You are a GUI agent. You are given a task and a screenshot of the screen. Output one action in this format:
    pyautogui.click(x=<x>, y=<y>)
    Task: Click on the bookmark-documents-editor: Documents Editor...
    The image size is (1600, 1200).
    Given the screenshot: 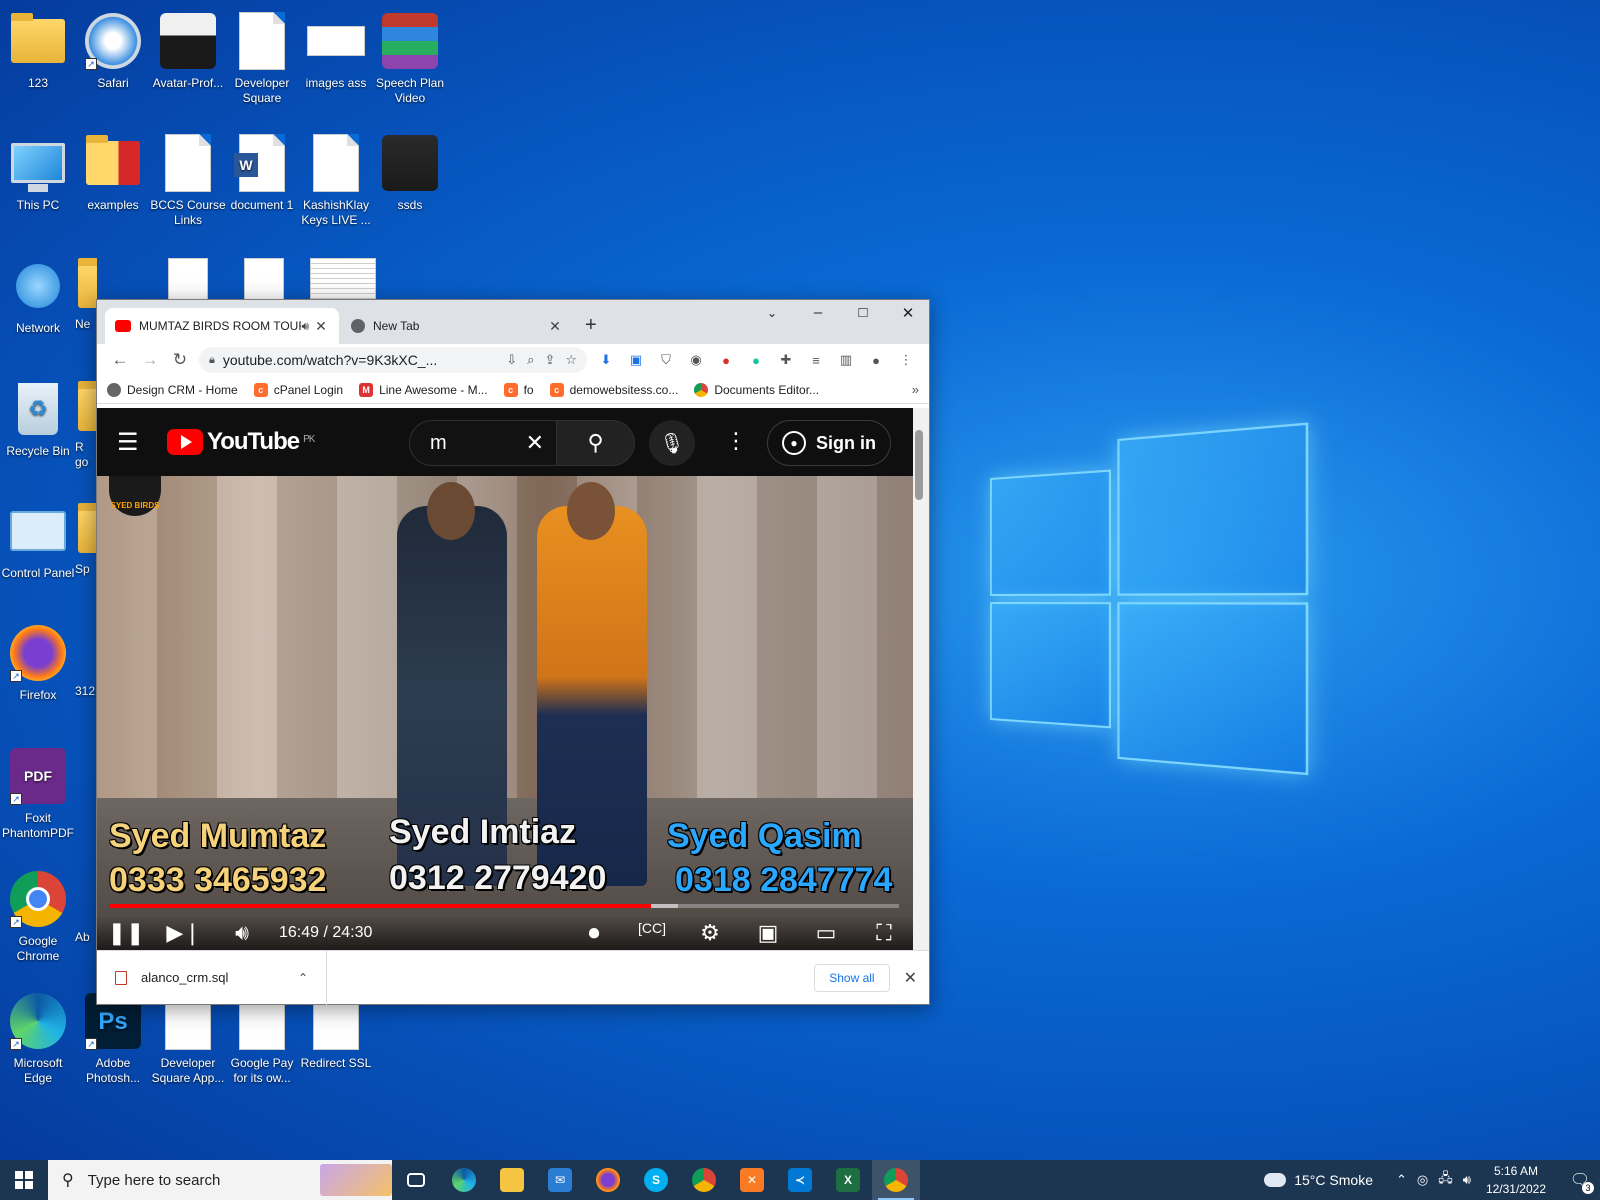 What is the action you would take?
    pyautogui.click(x=756, y=389)
    